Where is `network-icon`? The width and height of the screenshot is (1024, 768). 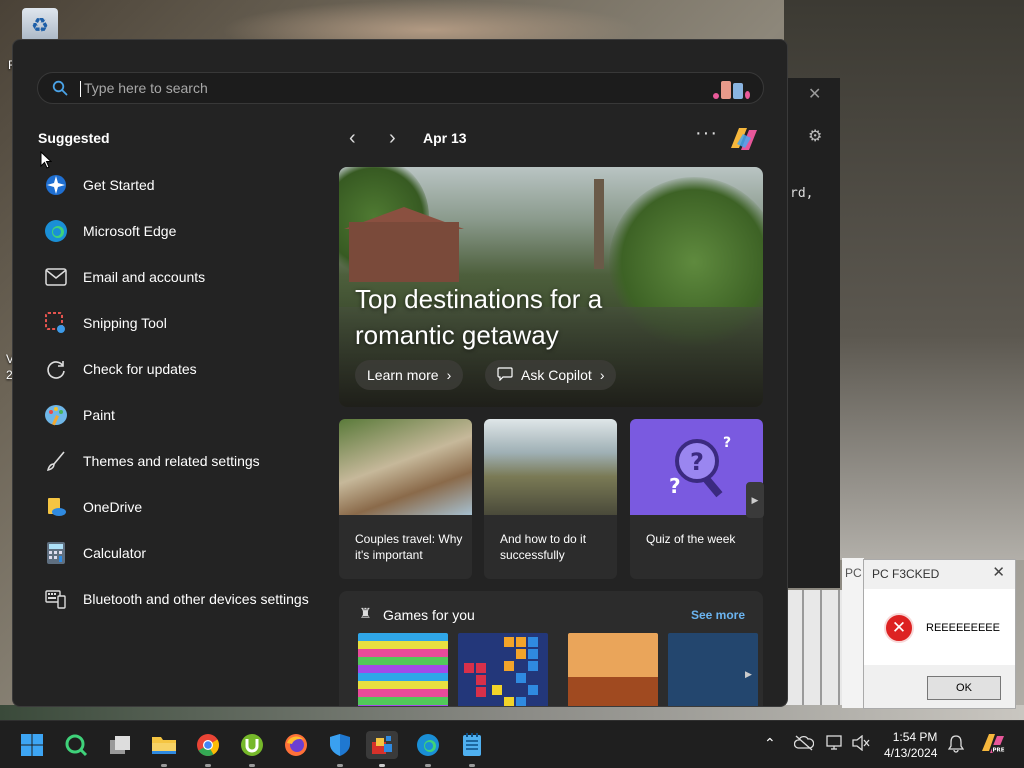 network-icon is located at coordinates (836, 744).